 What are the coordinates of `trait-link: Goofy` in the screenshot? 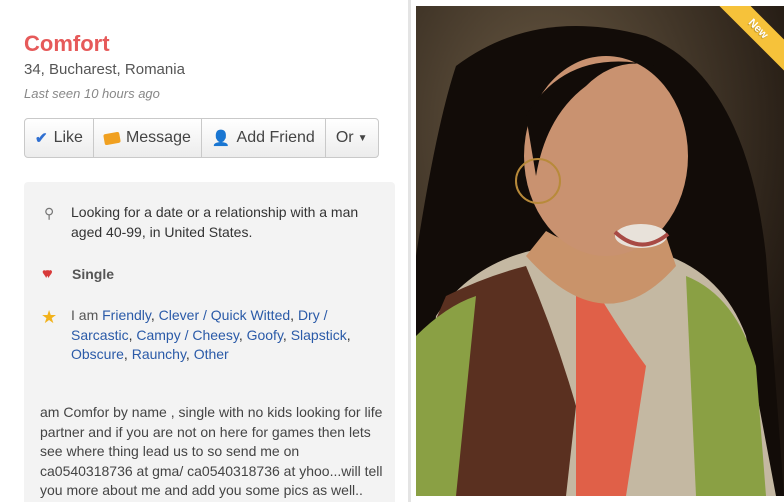 It's located at (265, 335).